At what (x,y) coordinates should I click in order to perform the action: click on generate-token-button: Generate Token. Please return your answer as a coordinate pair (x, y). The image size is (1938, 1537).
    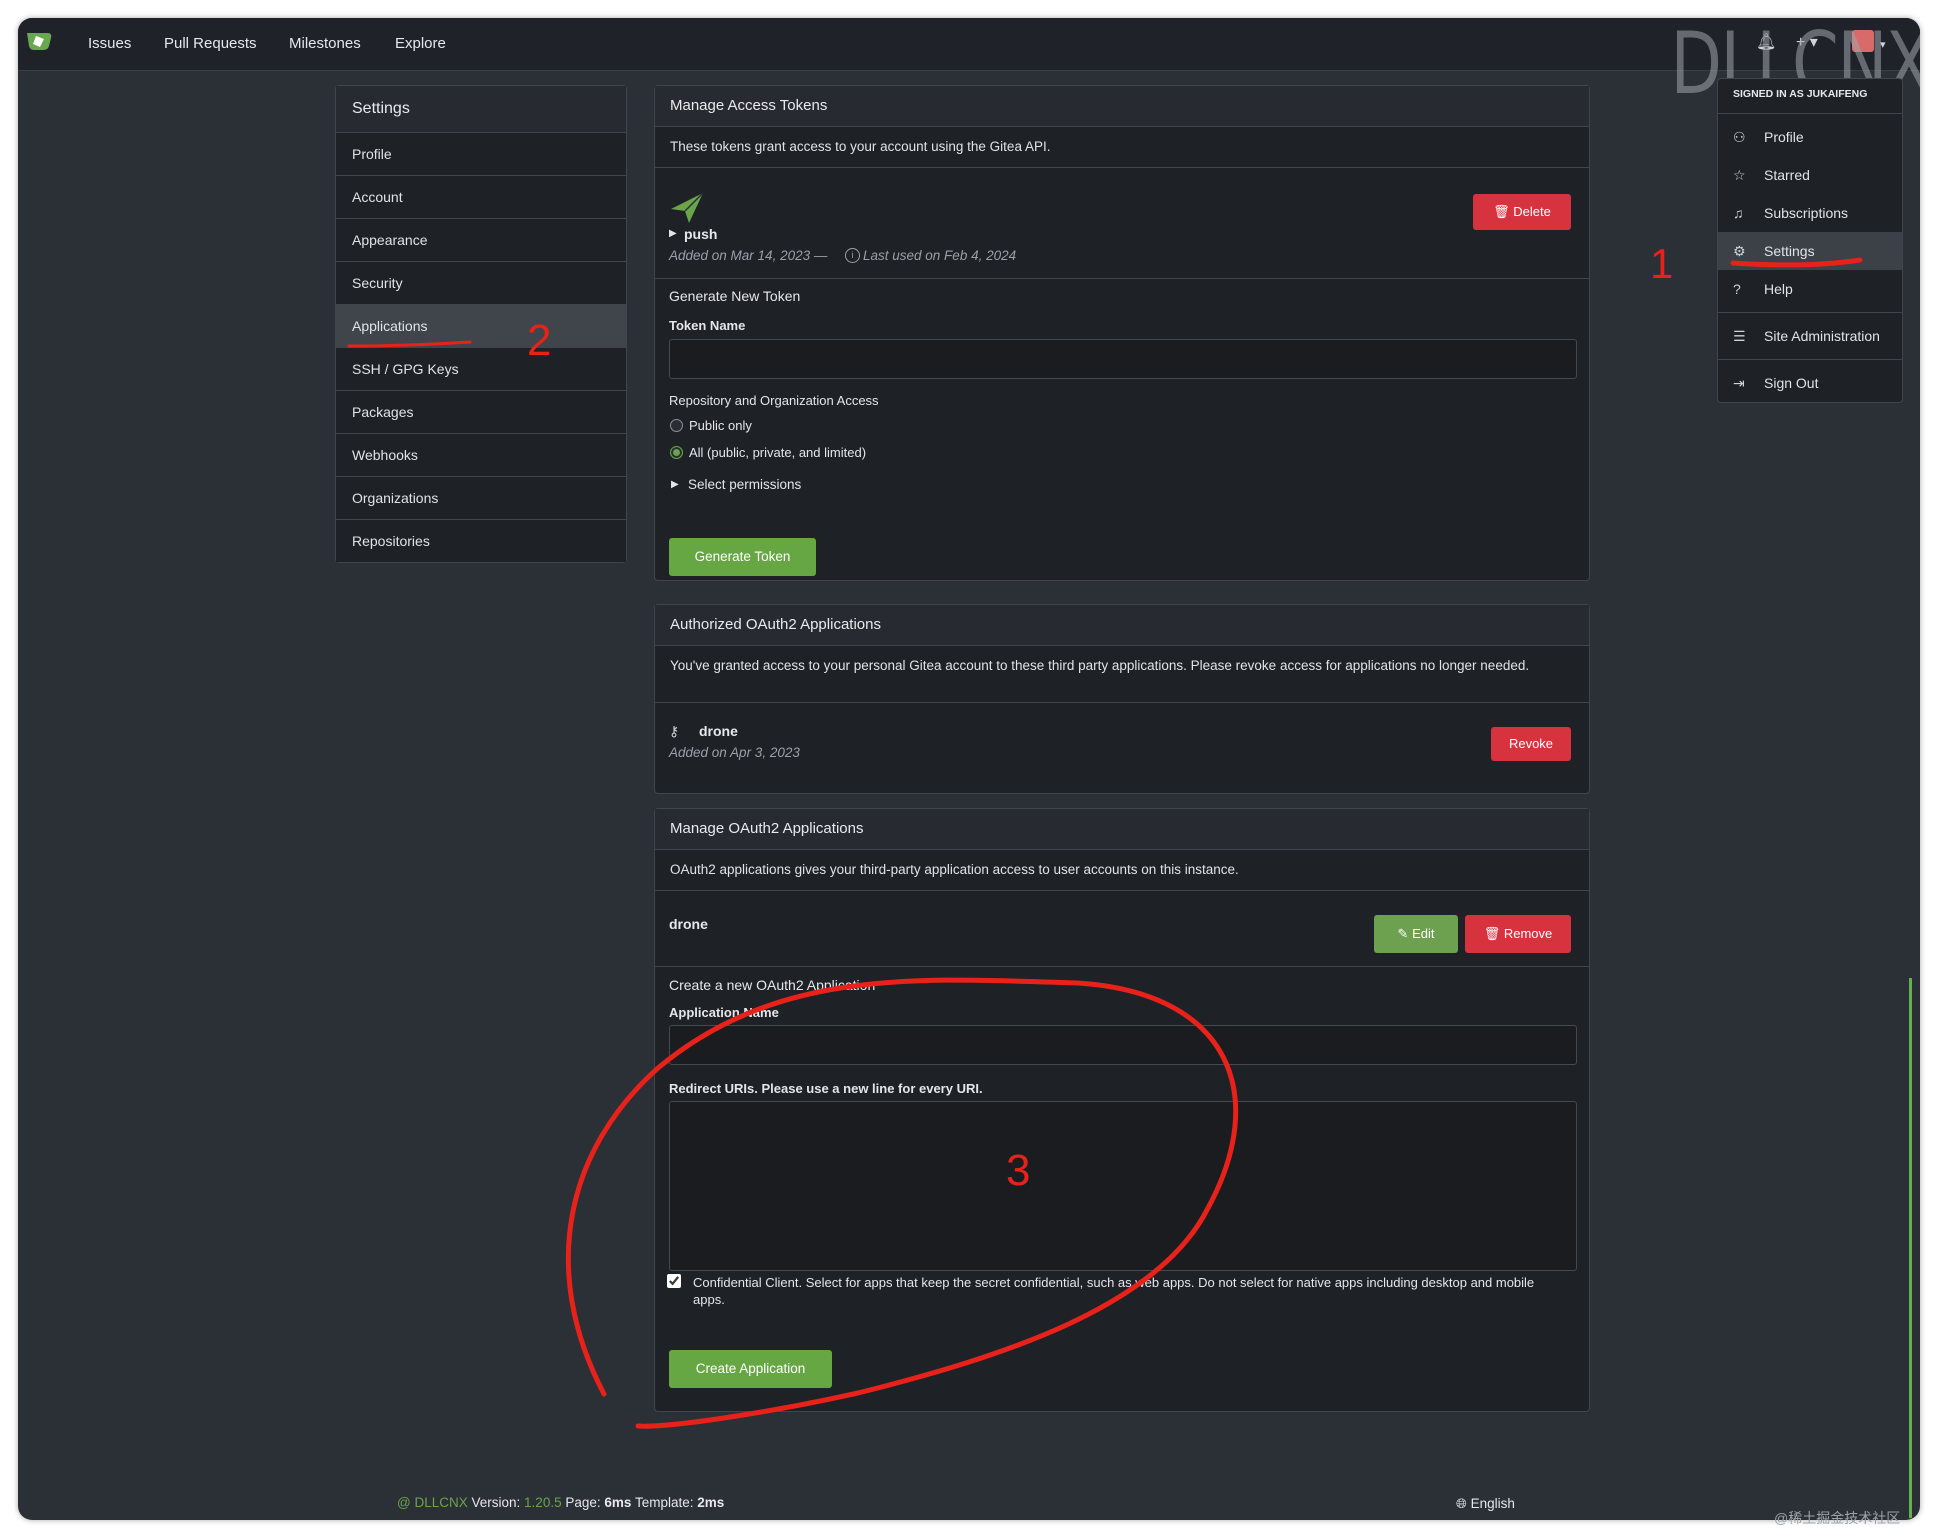
    Looking at the image, I should click on (742, 557).